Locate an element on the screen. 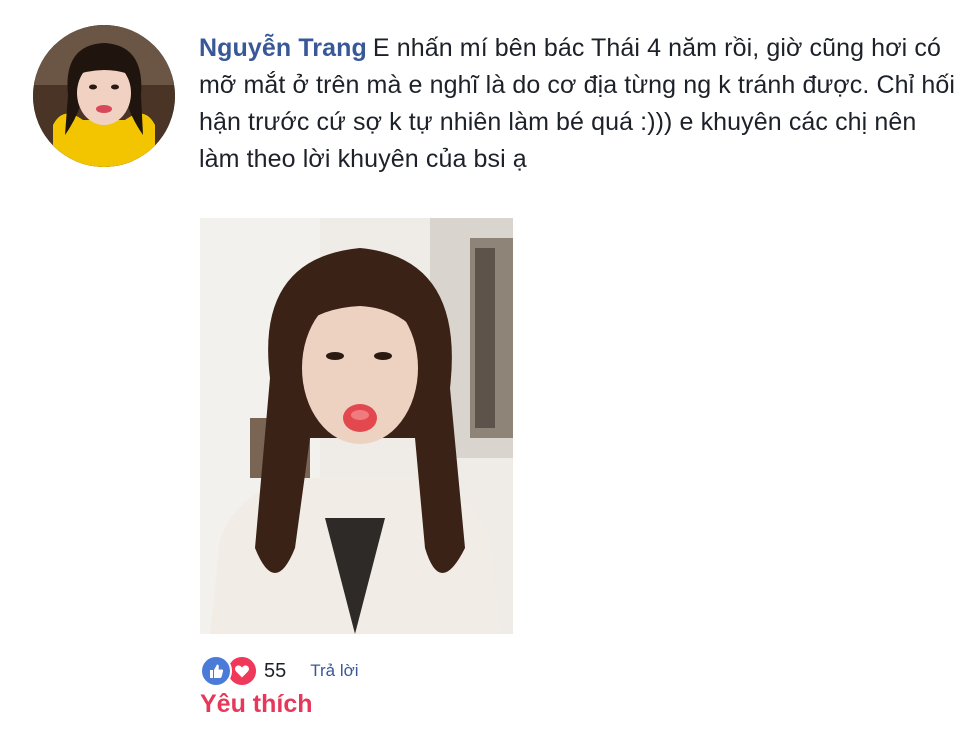 Image resolution: width=980 pixels, height=735 pixels. liked-label: Yêu thích is located at coordinates (256, 704).